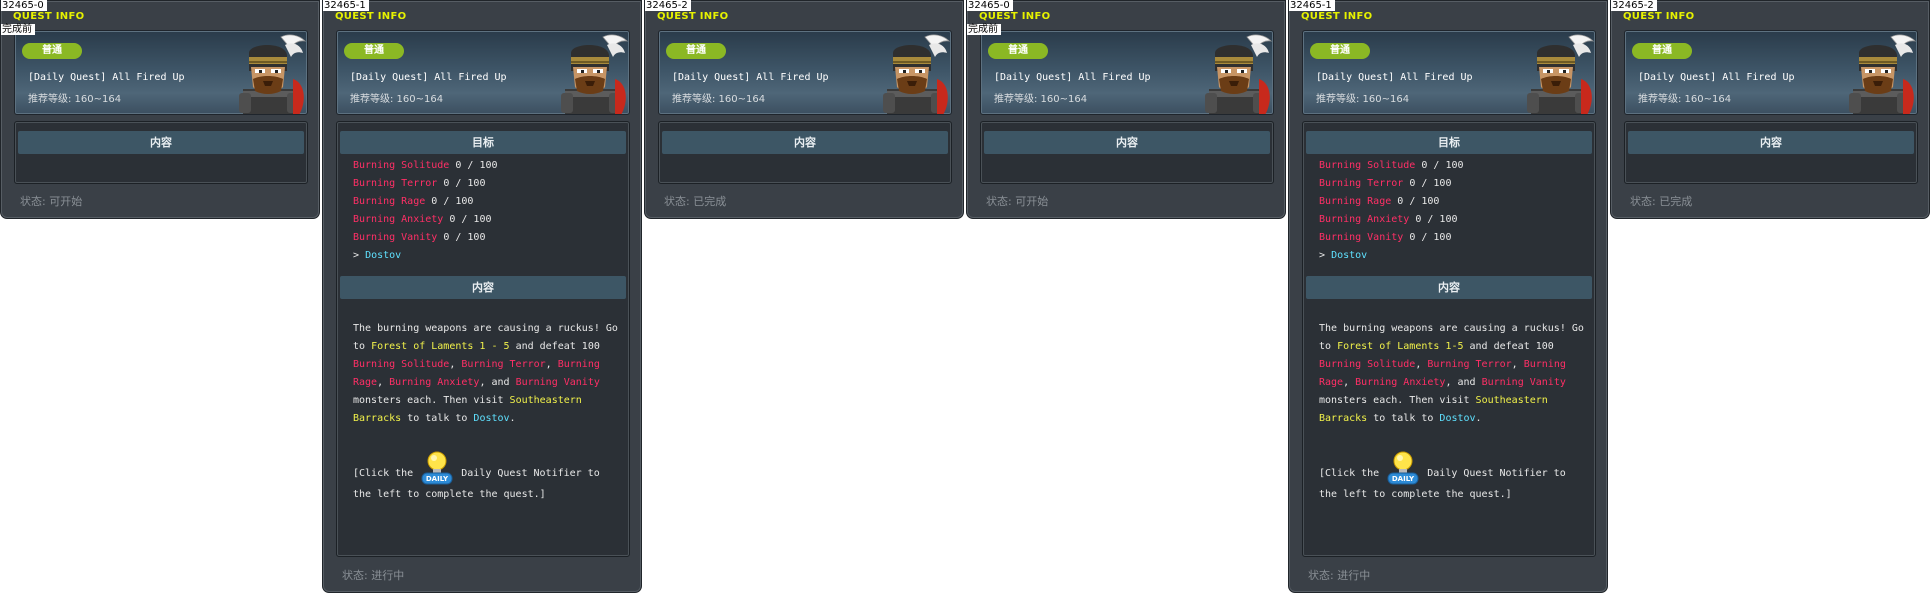  I want to click on quest-id-label: 32465-1, so click(346, 5).